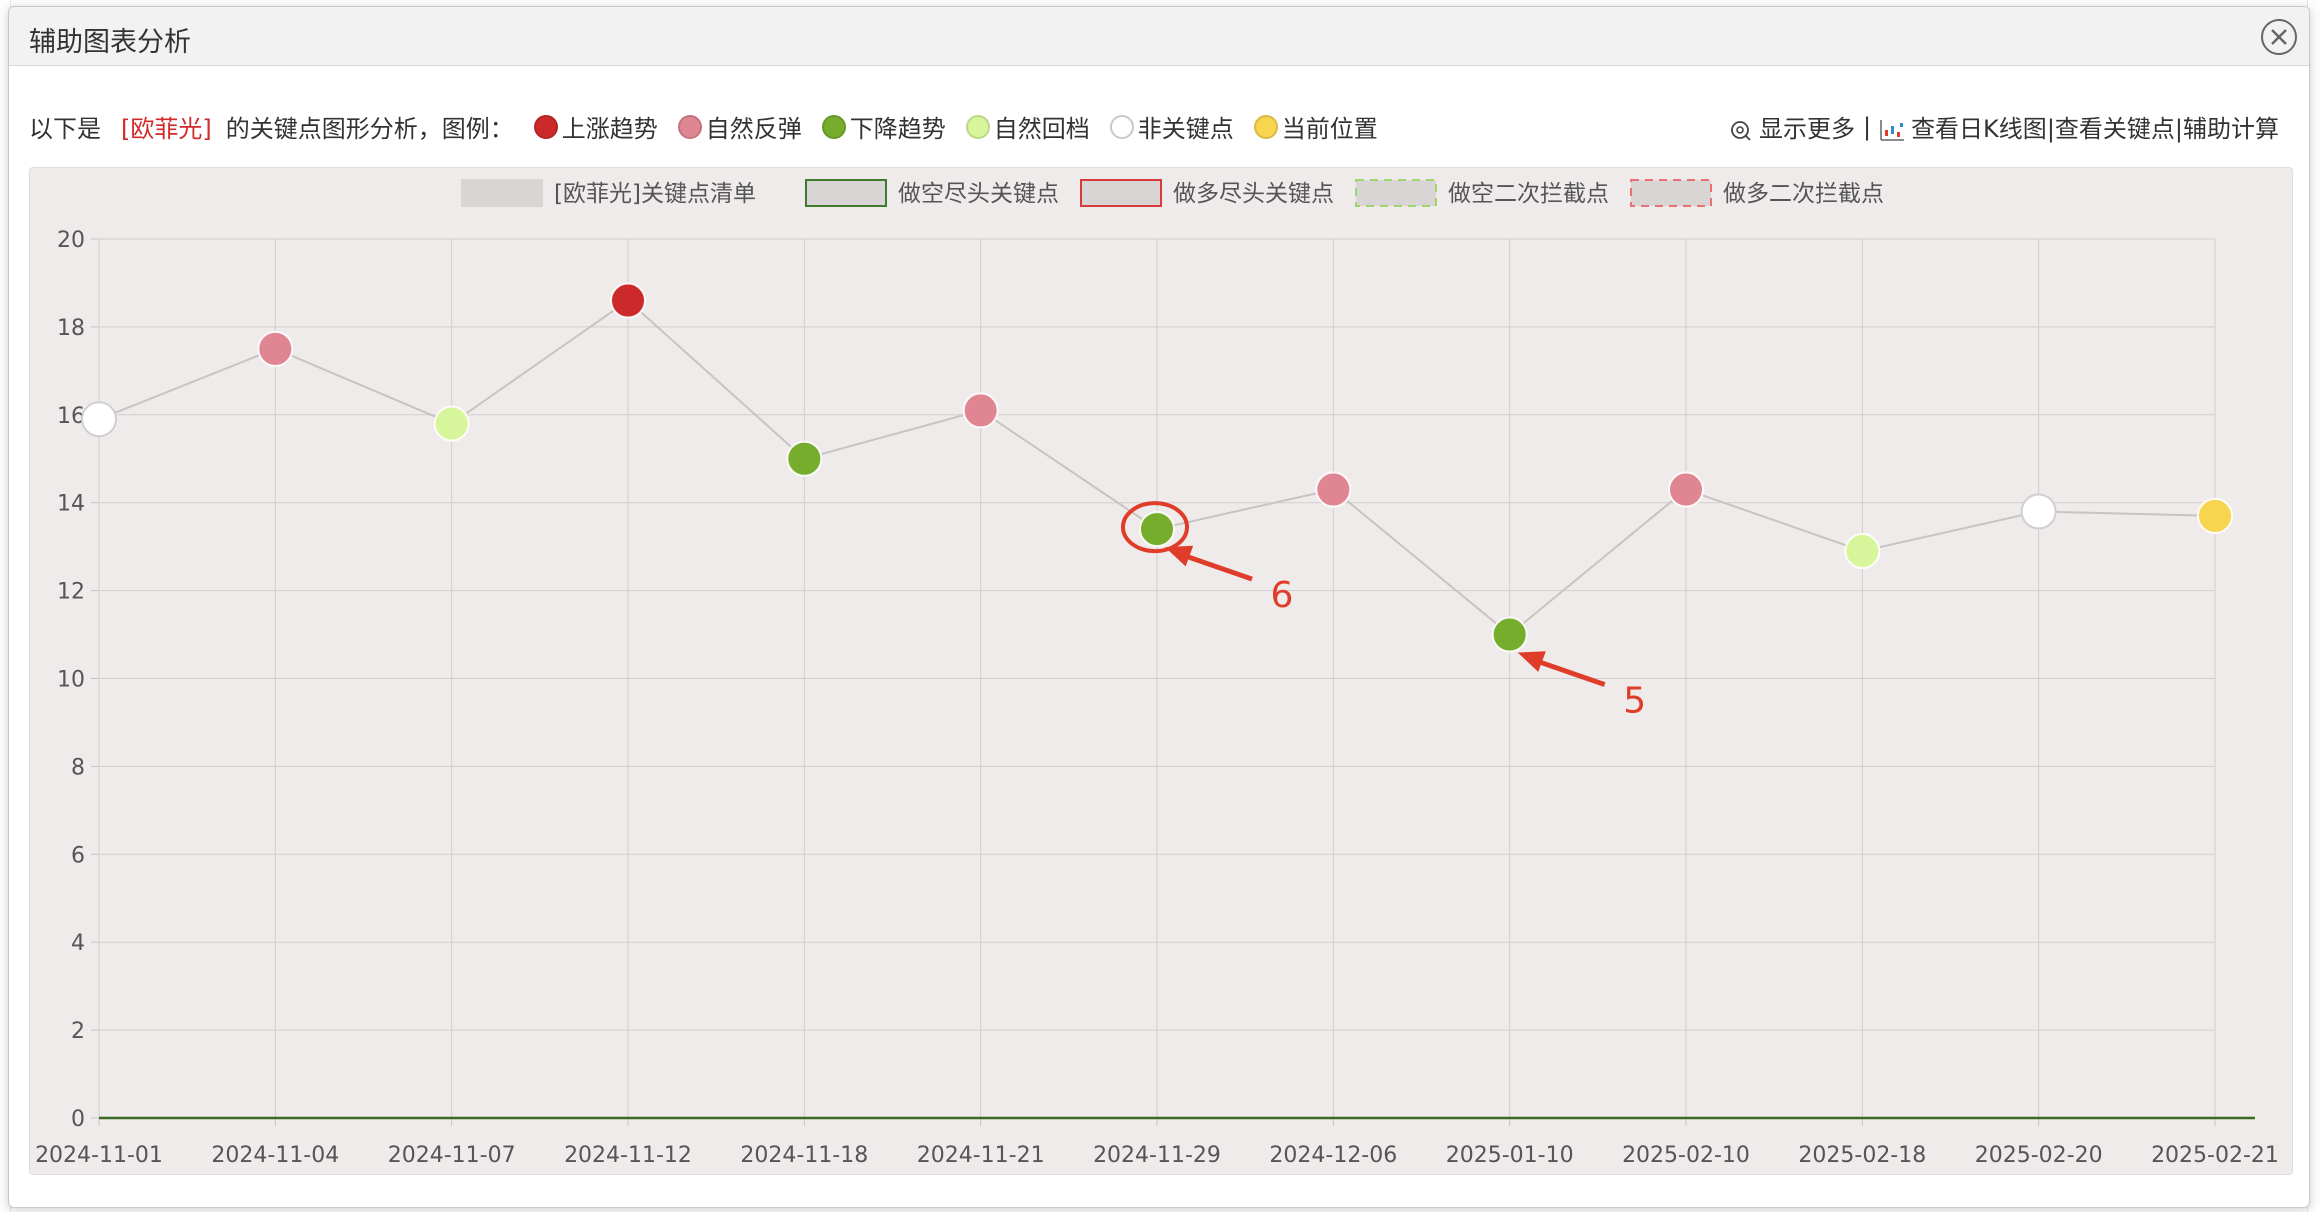 This screenshot has width=2320, height=1212. I want to click on series-legend-label-3: 做空二次拦截点, so click(1528, 194).